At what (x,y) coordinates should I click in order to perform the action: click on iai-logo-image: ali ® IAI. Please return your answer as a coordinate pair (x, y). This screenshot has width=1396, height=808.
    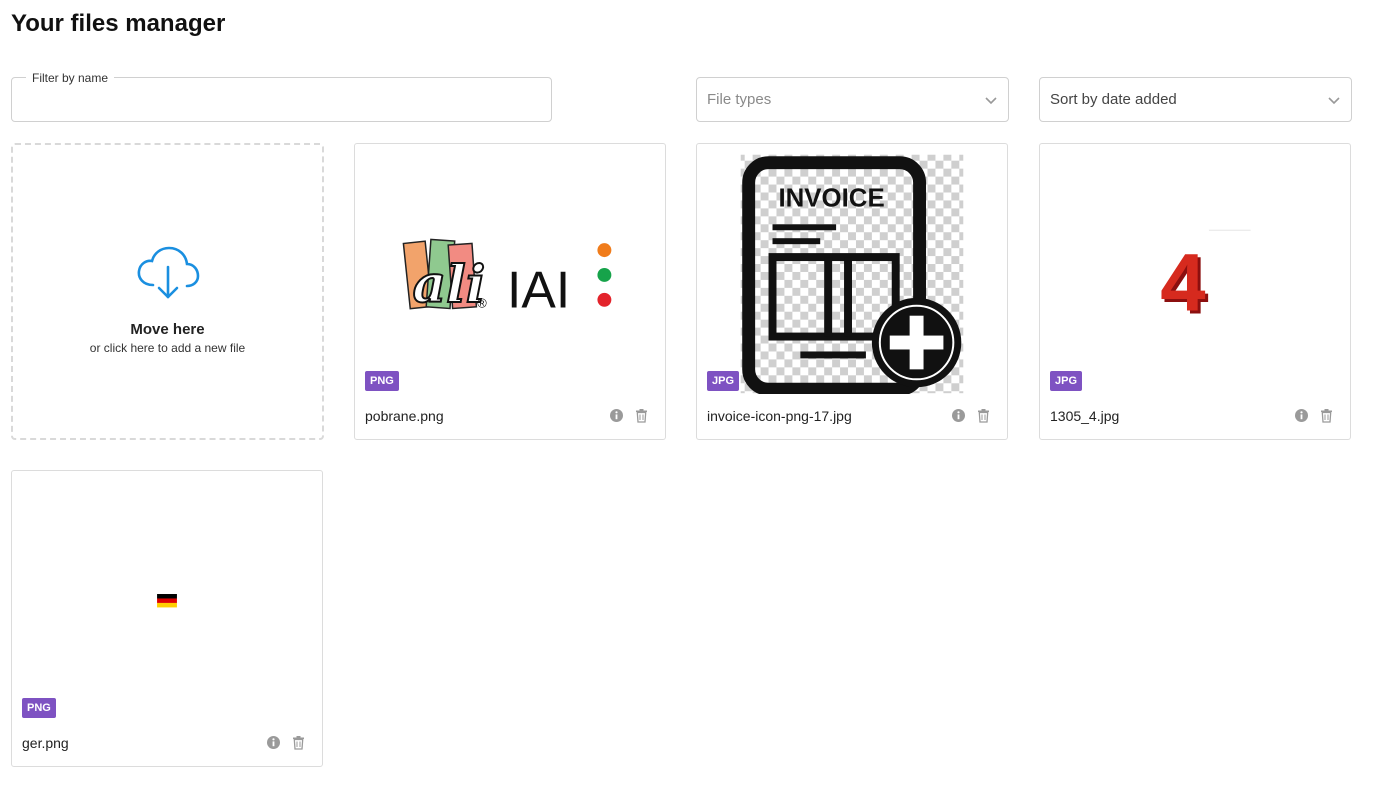
    Looking at the image, I should click on (507, 278).